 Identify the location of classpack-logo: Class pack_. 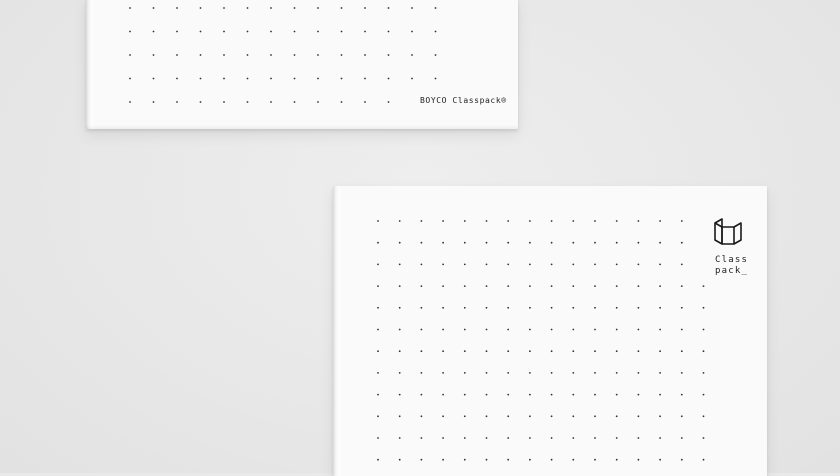
(731, 266).